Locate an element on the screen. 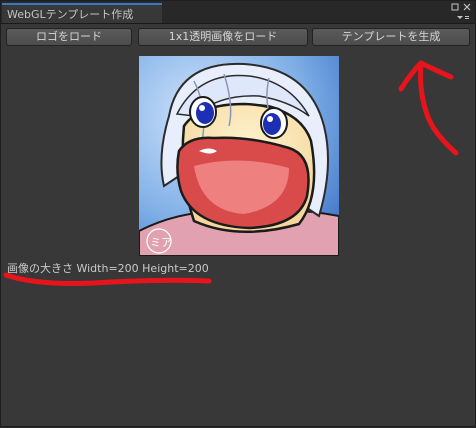 The height and width of the screenshot is (428, 476). tab-label: WebGLテンプレート作成 is located at coordinates (70, 14).